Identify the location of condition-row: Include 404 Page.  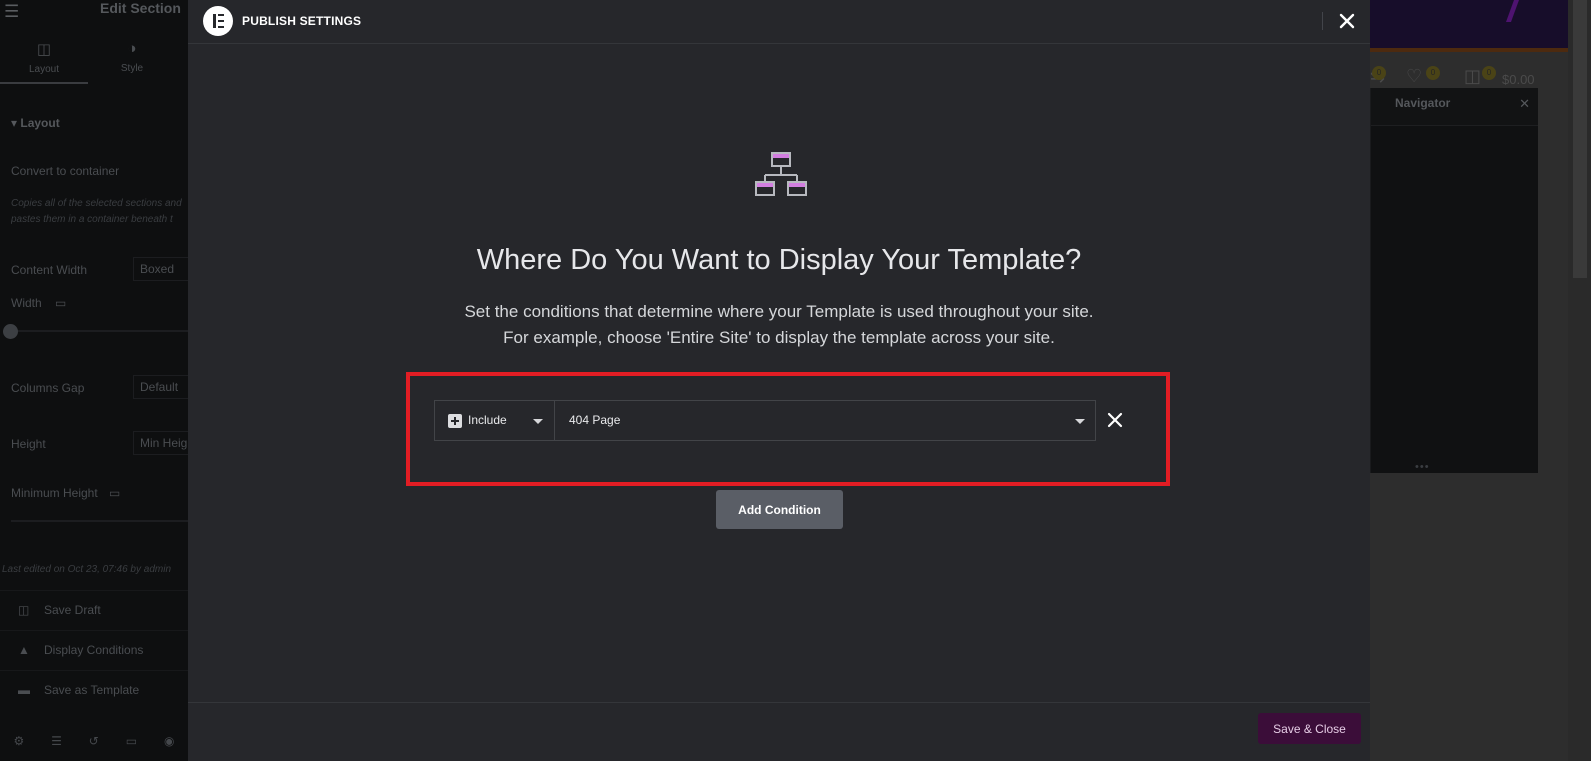
(765, 420).